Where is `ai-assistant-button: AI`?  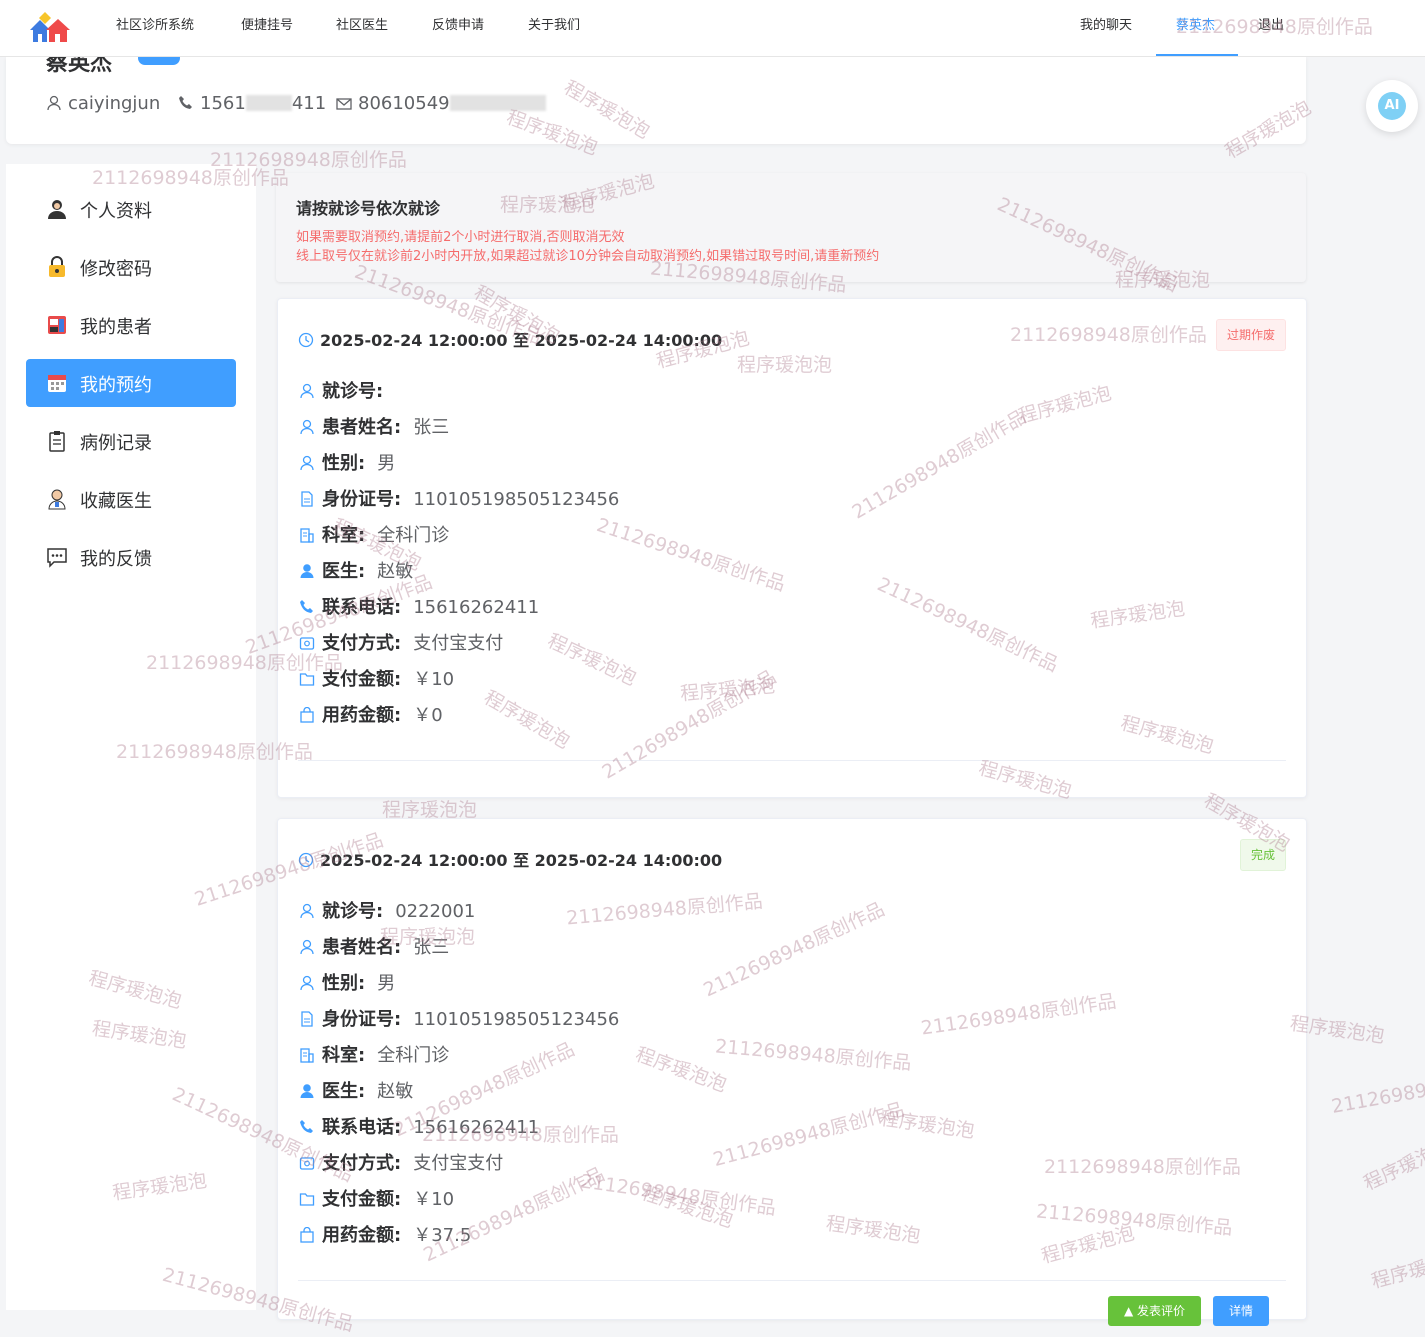
ai-assistant-button: AI is located at coordinates (1392, 106).